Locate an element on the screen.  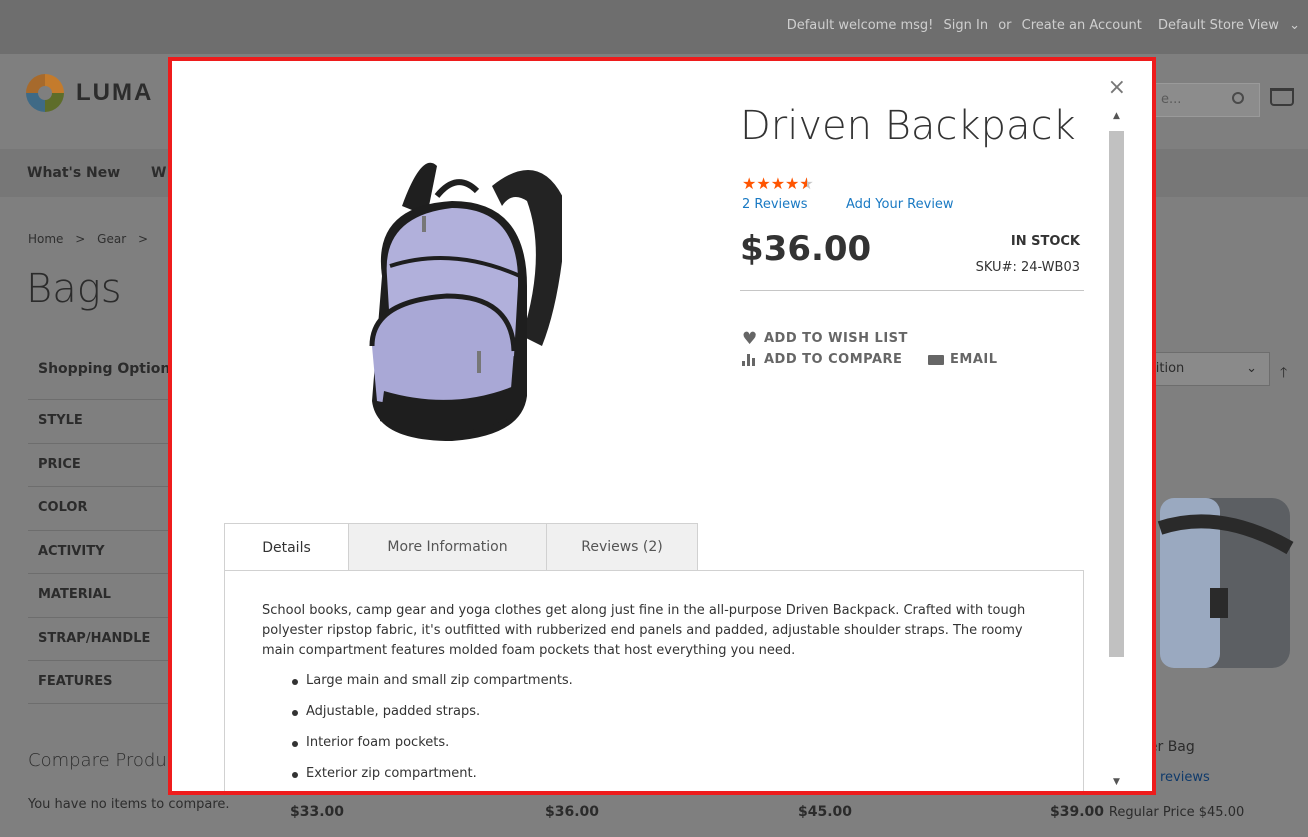
logo-icon is located at coordinates (45, 93).